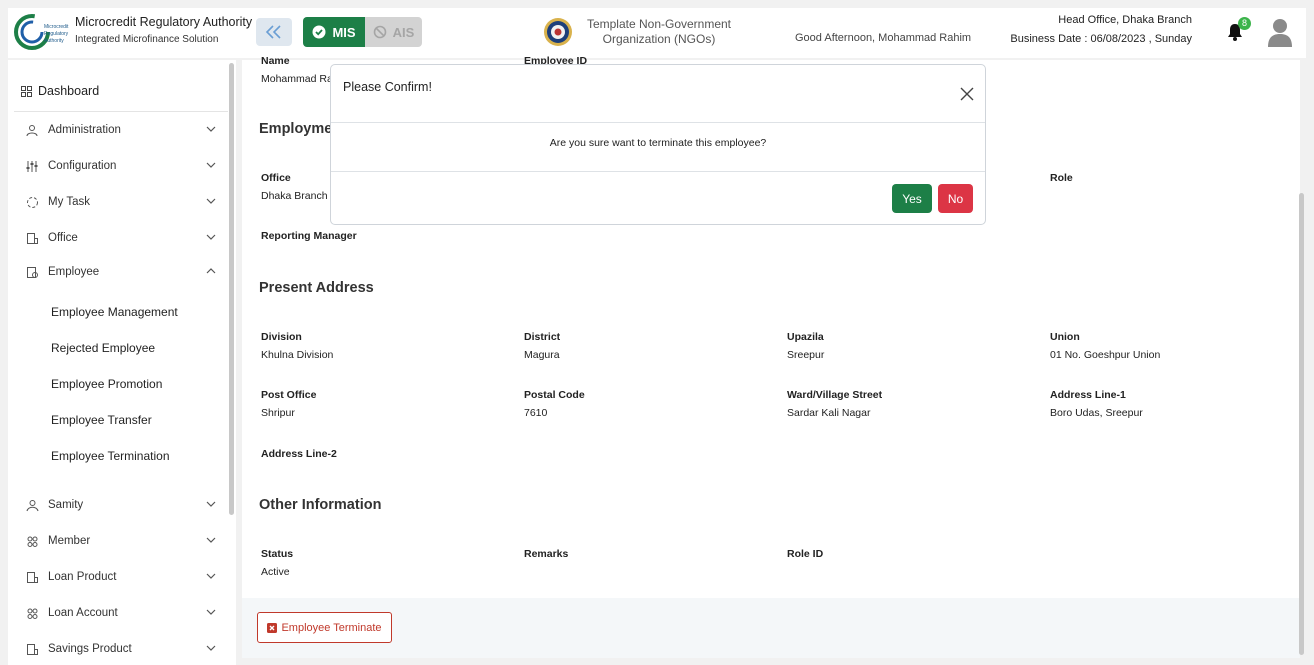  I want to click on user-avatar-icon, so click(1280, 32).